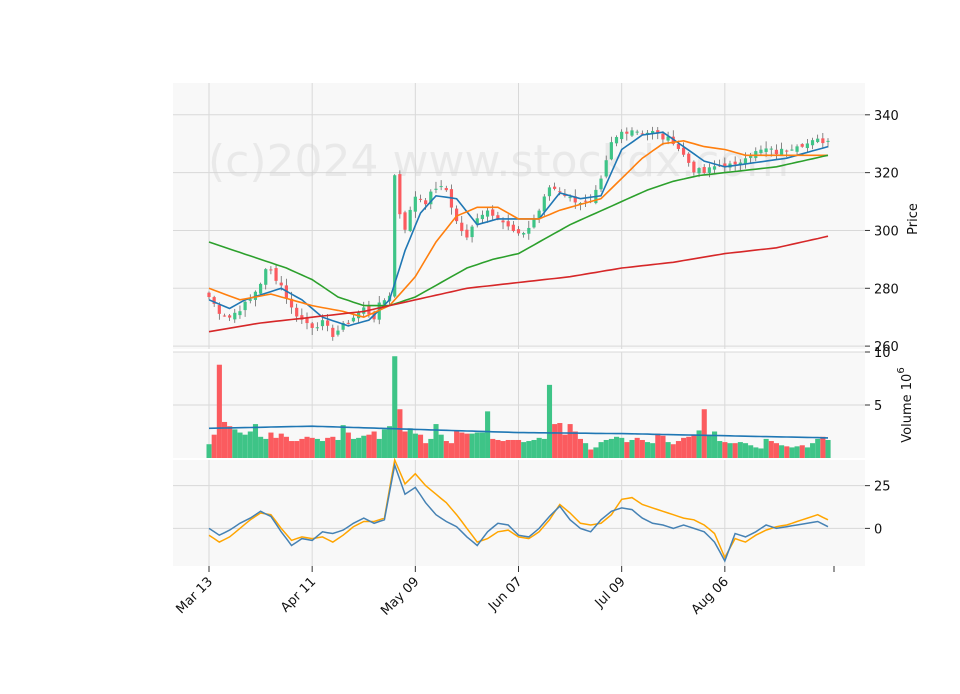  I want to click on volume-axis-label: Volume 106, so click(905, 404).